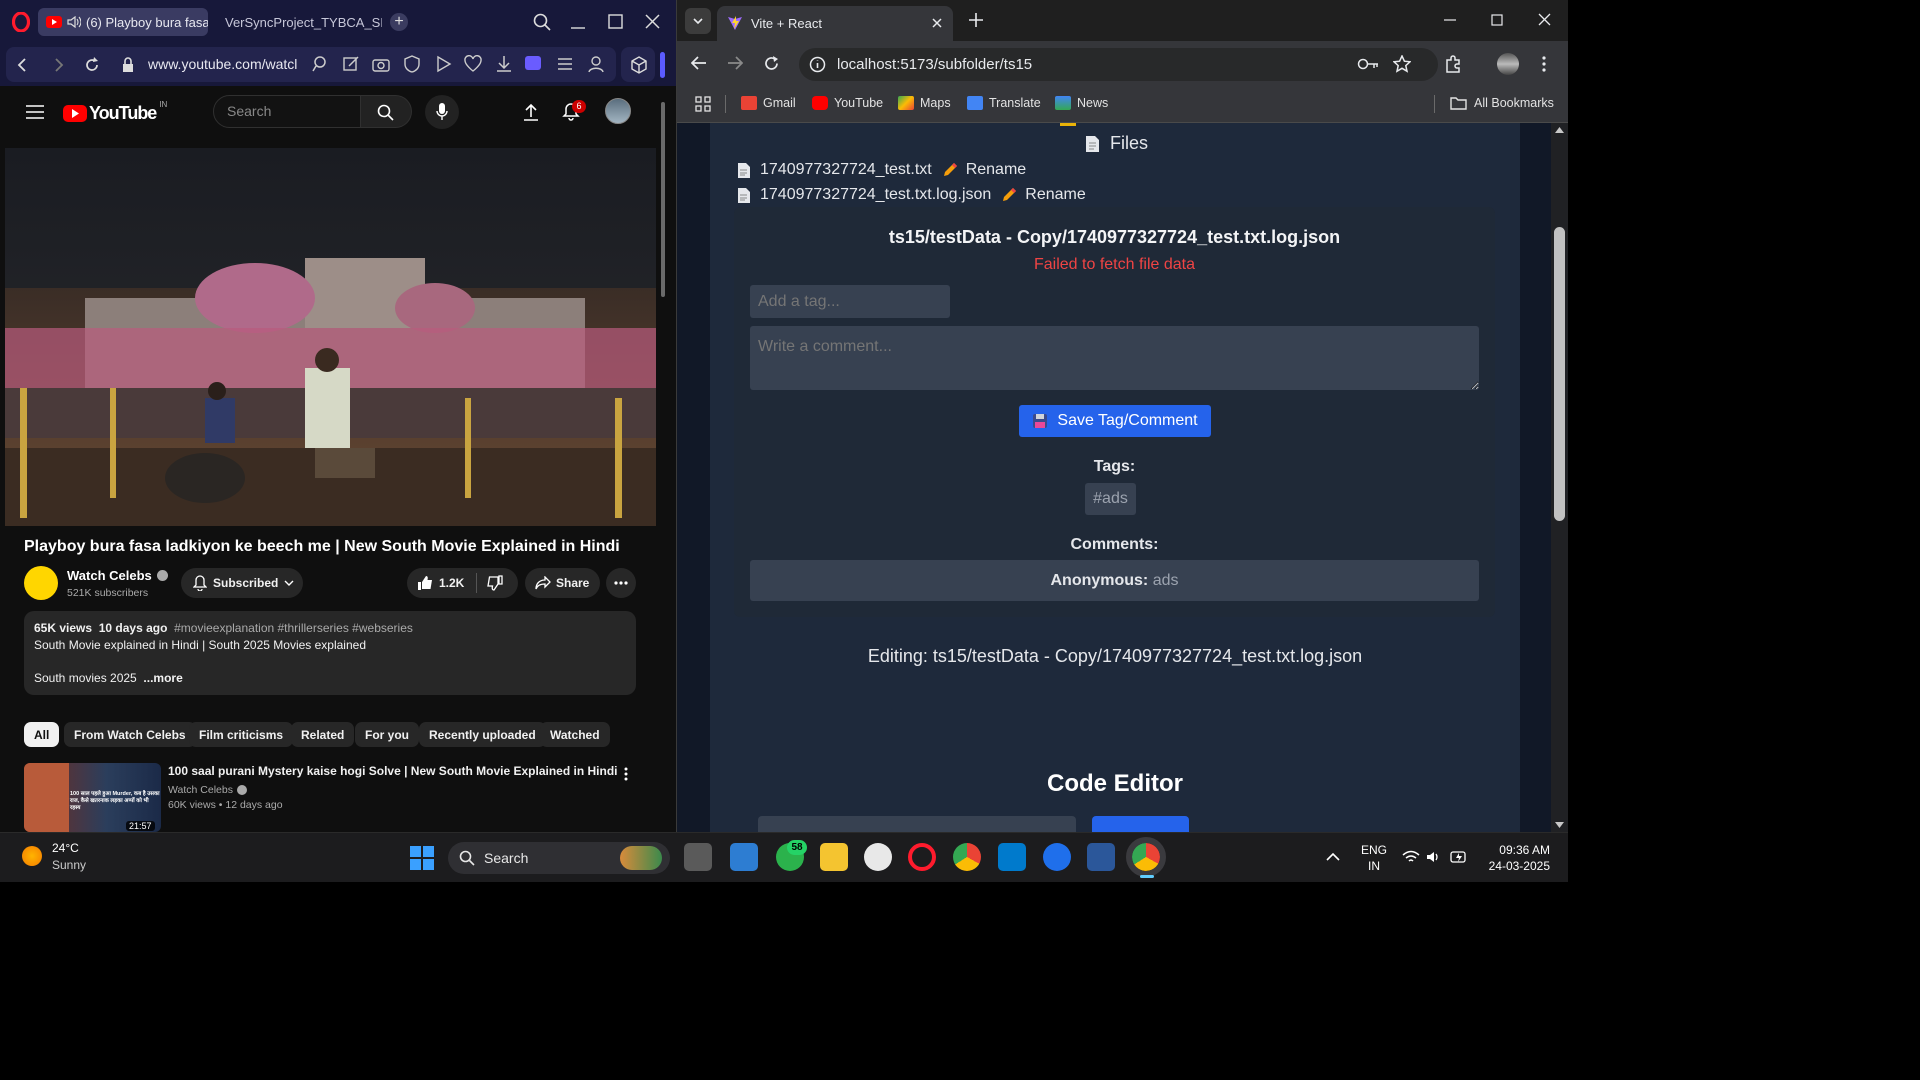 Image resolution: width=1920 pixels, height=1080 pixels. What do you see at coordinates (35, 112) in the screenshot?
I see `menu-icon` at bounding box center [35, 112].